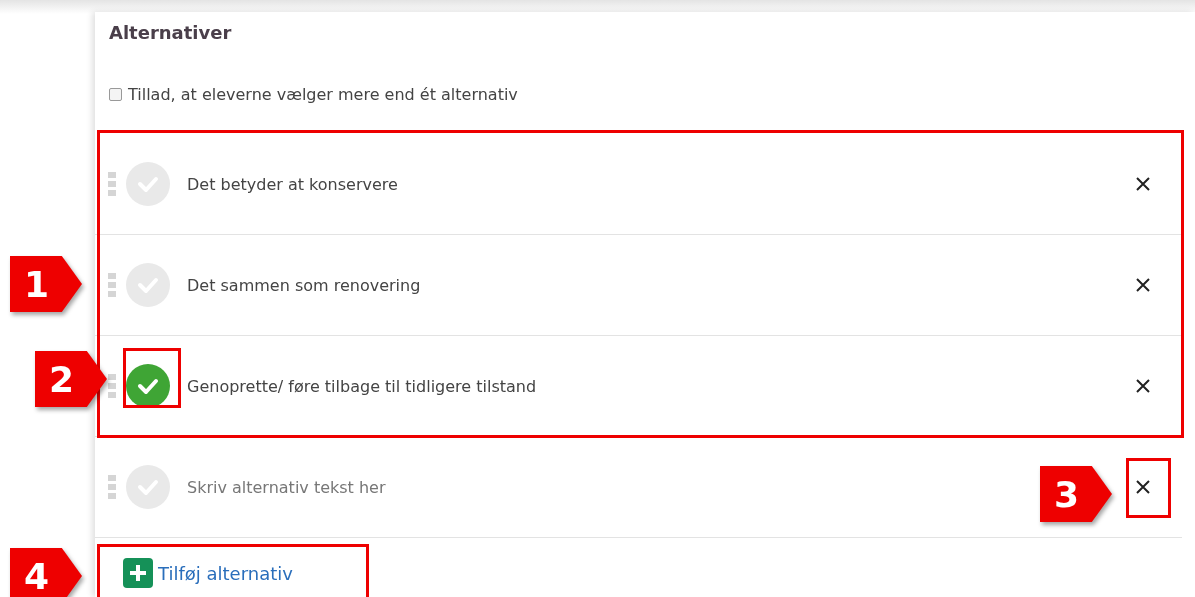  What do you see at coordinates (208, 573) in the screenshot?
I see `add-alternative-link: Tilføj alternativ` at bounding box center [208, 573].